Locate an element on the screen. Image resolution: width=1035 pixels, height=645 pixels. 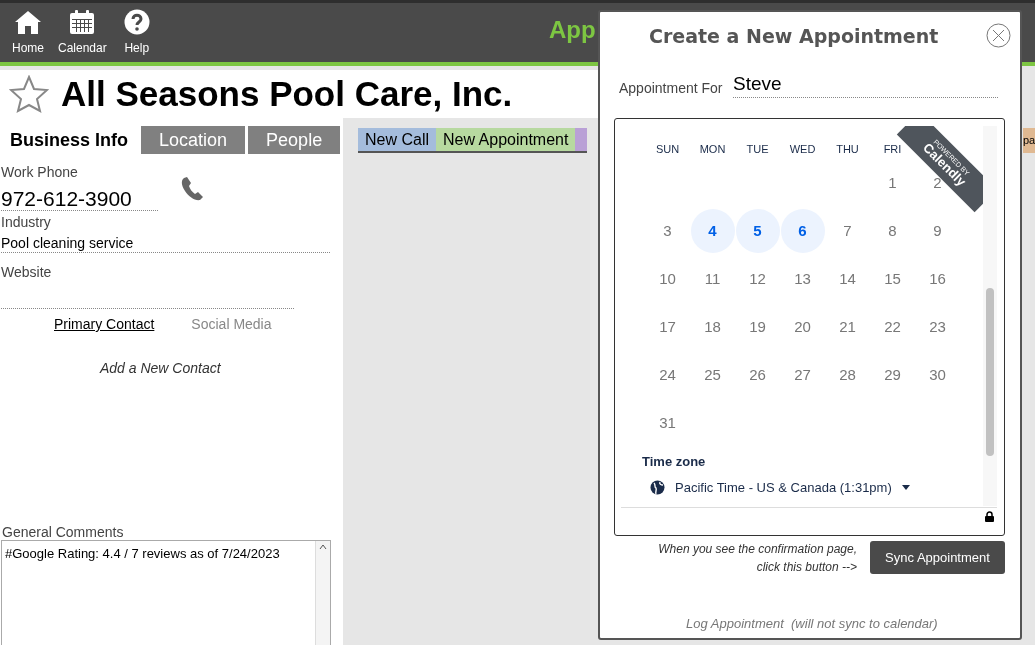
date-label: 16 is located at coordinates (937, 278).